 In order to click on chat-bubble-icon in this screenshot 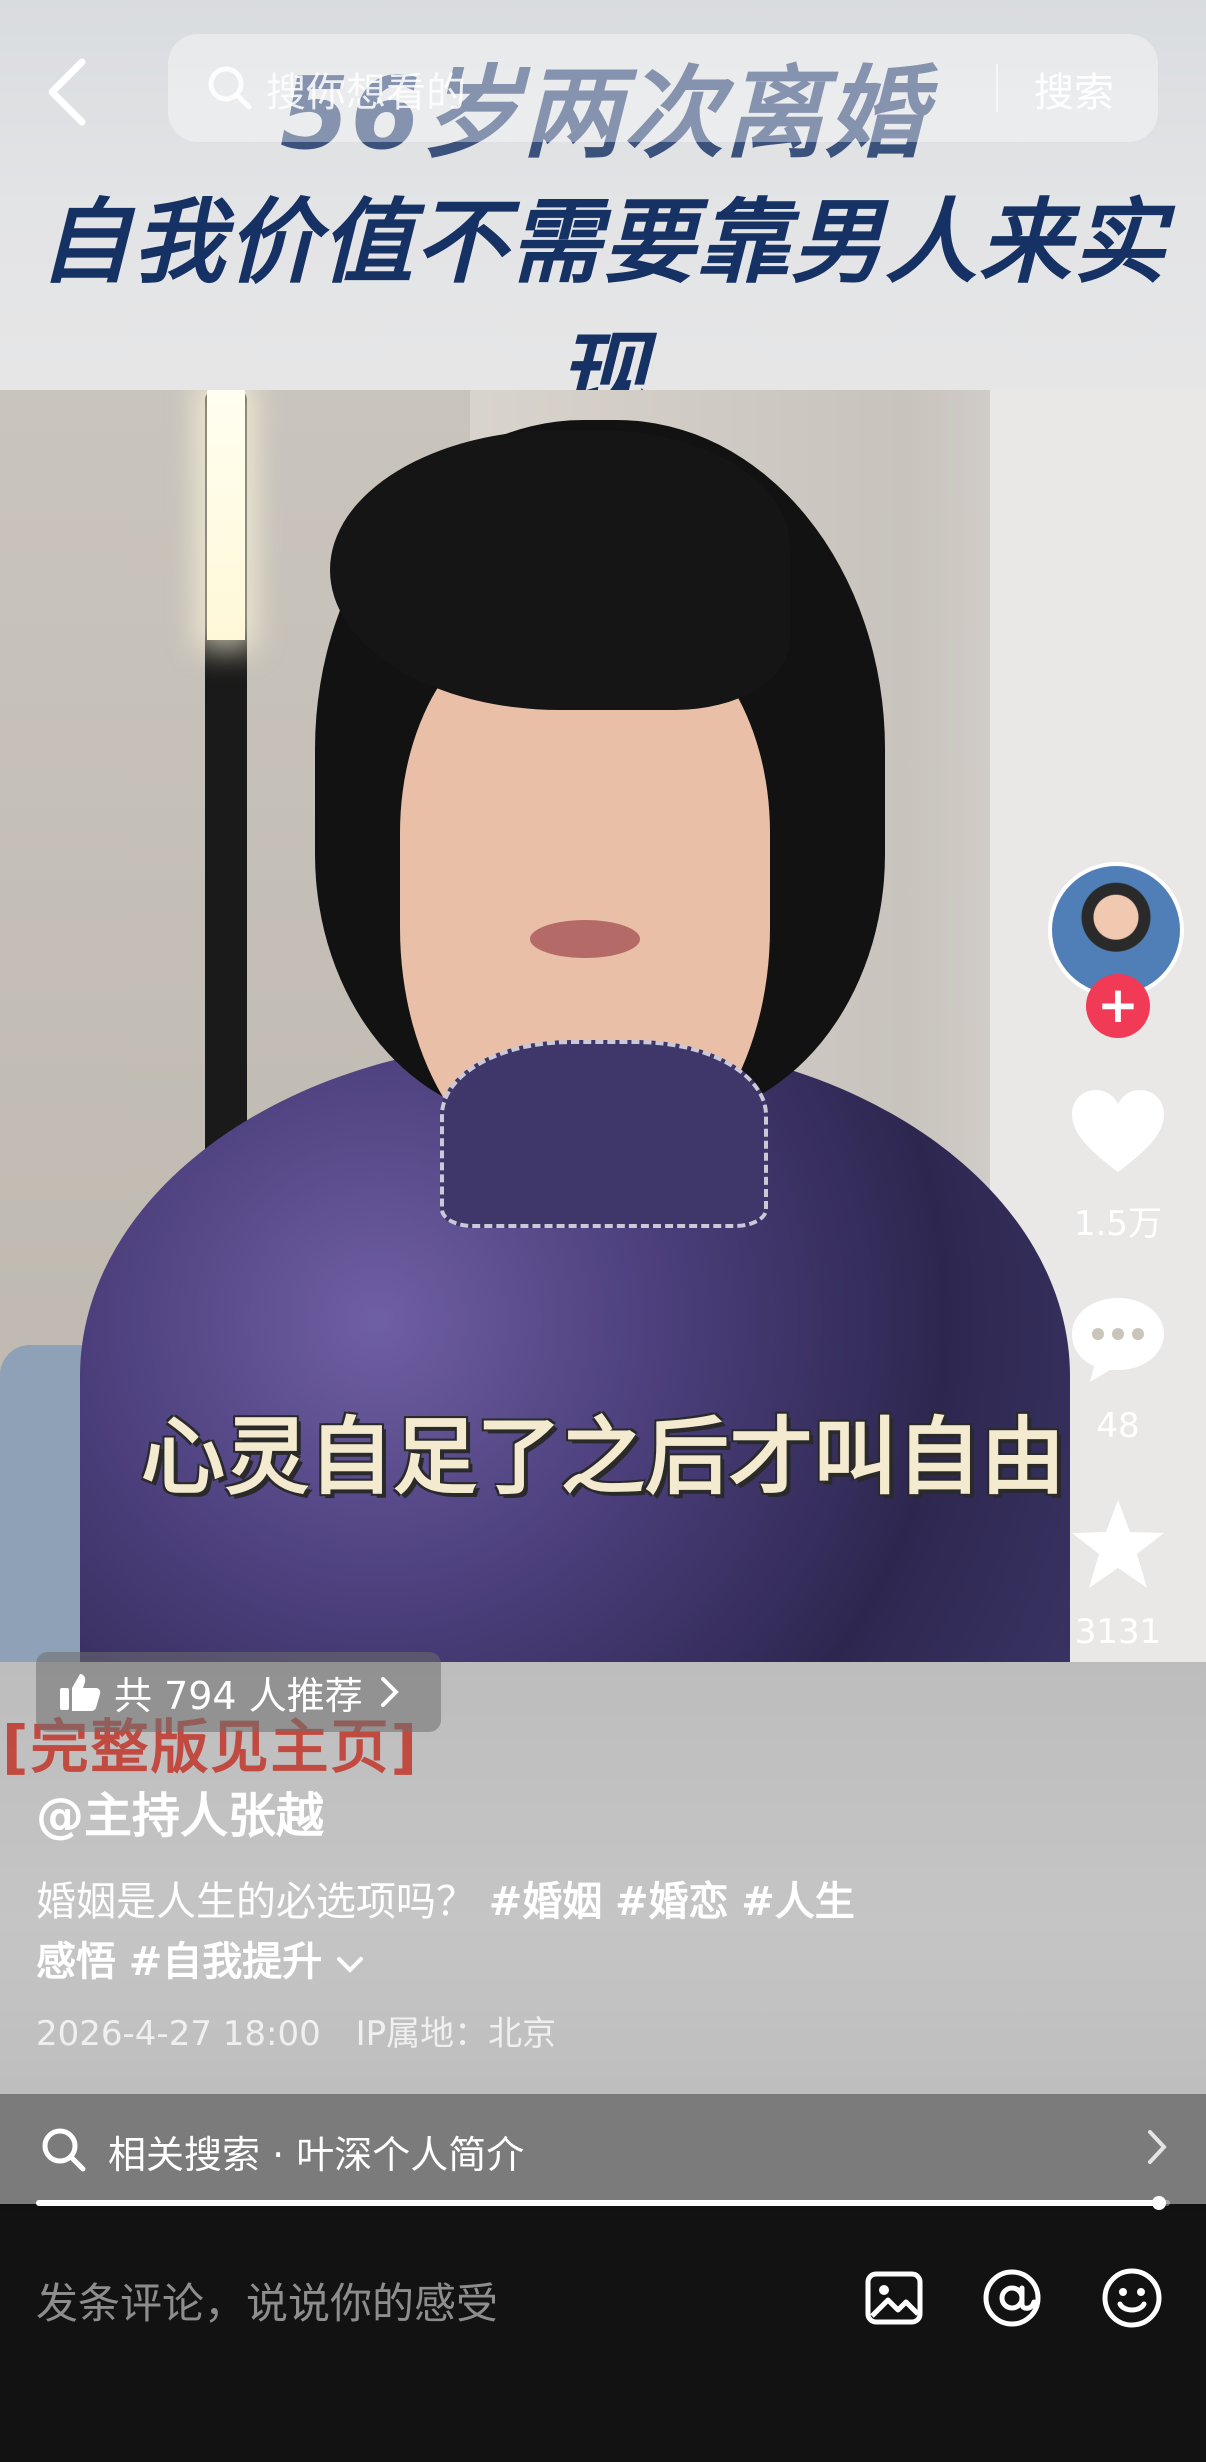, I will do `click(1118, 1340)`.